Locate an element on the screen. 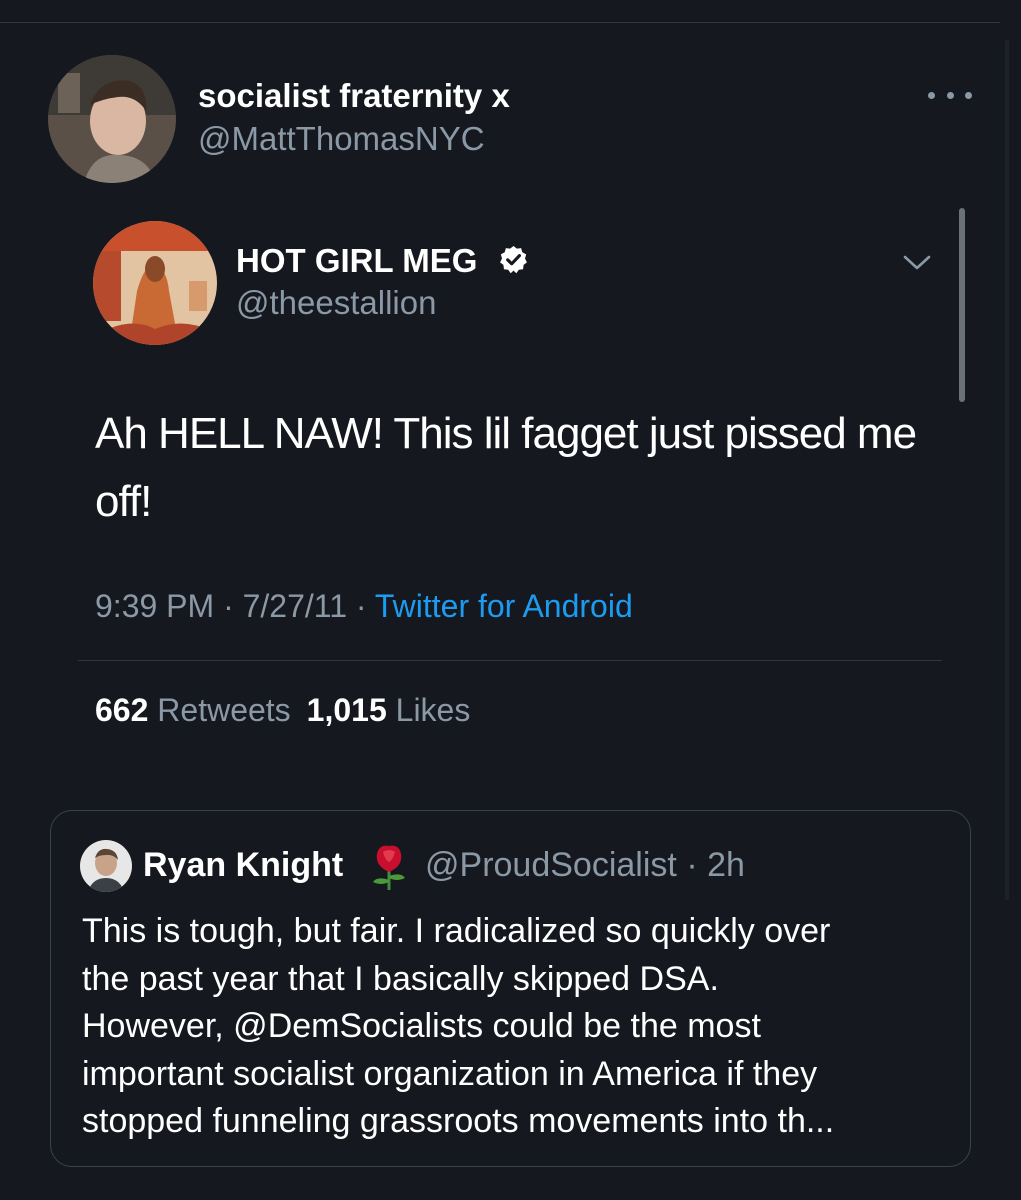 The height and width of the screenshot is (1200, 1021). retweets-label: Retweets is located at coordinates (224, 710).